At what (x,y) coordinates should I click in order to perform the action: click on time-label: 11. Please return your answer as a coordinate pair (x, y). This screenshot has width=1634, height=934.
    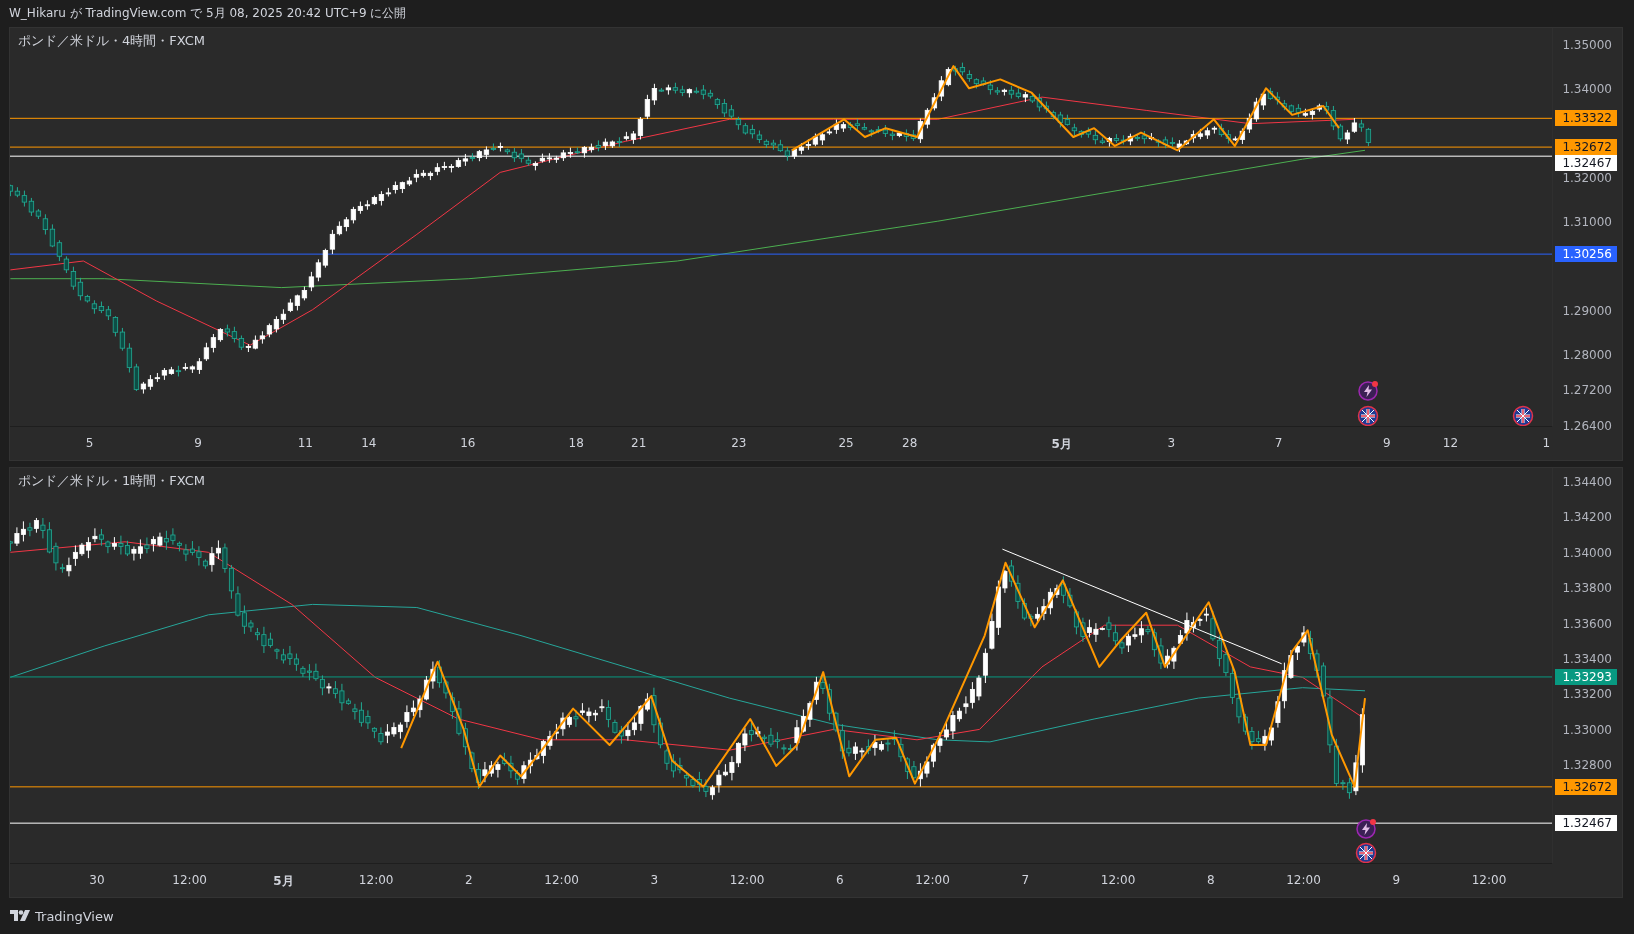
    Looking at the image, I should click on (305, 443).